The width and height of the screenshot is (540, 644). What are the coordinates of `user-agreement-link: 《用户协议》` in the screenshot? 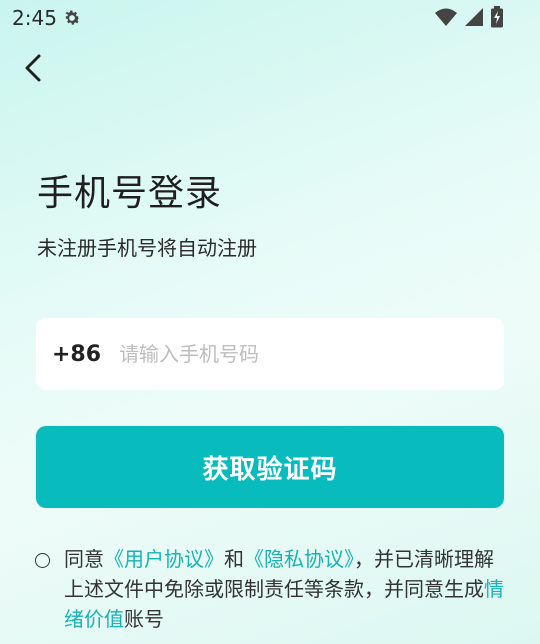 It's located at (164, 559).